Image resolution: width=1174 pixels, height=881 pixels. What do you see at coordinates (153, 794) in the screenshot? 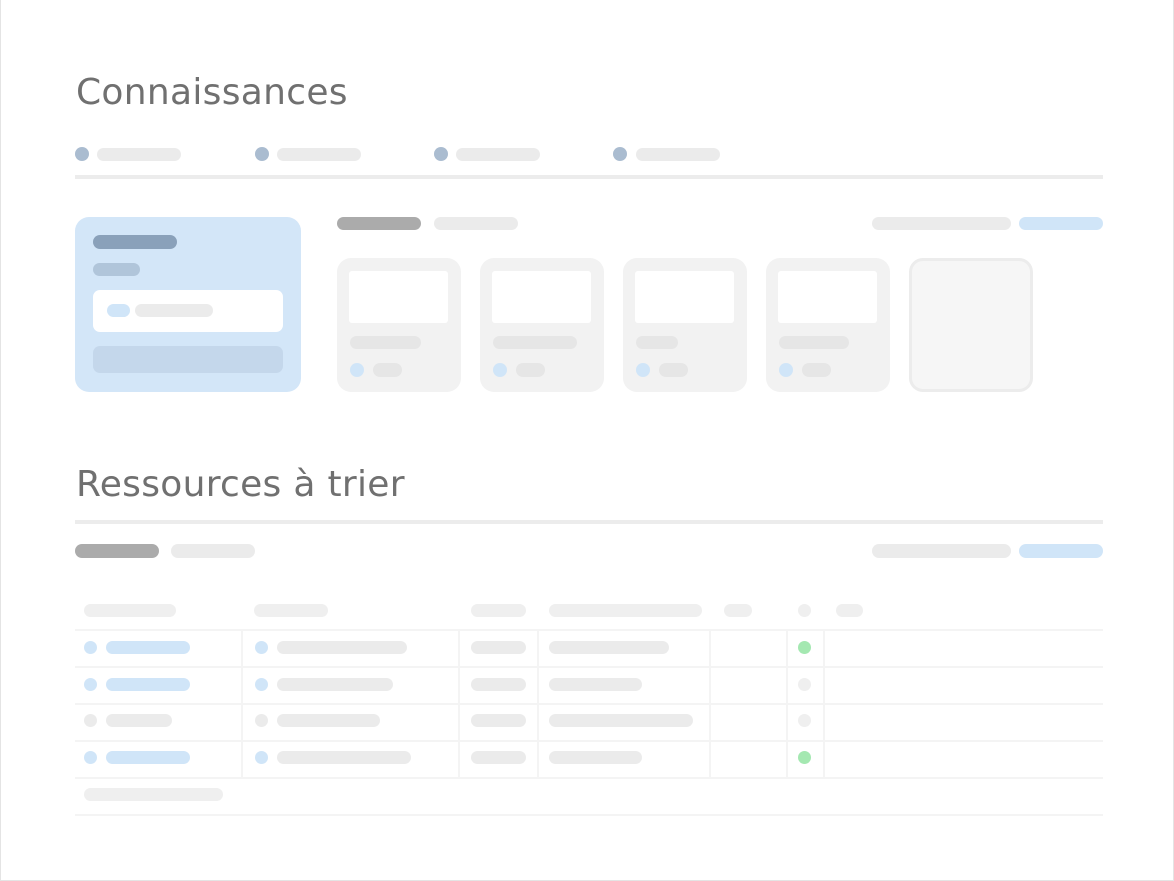
I see `table-footer-placeholder` at bounding box center [153, 794].